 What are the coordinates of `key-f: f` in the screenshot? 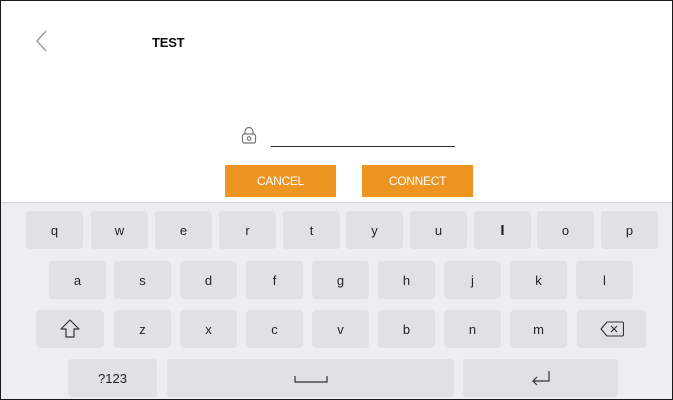 It's located at (274, 280).